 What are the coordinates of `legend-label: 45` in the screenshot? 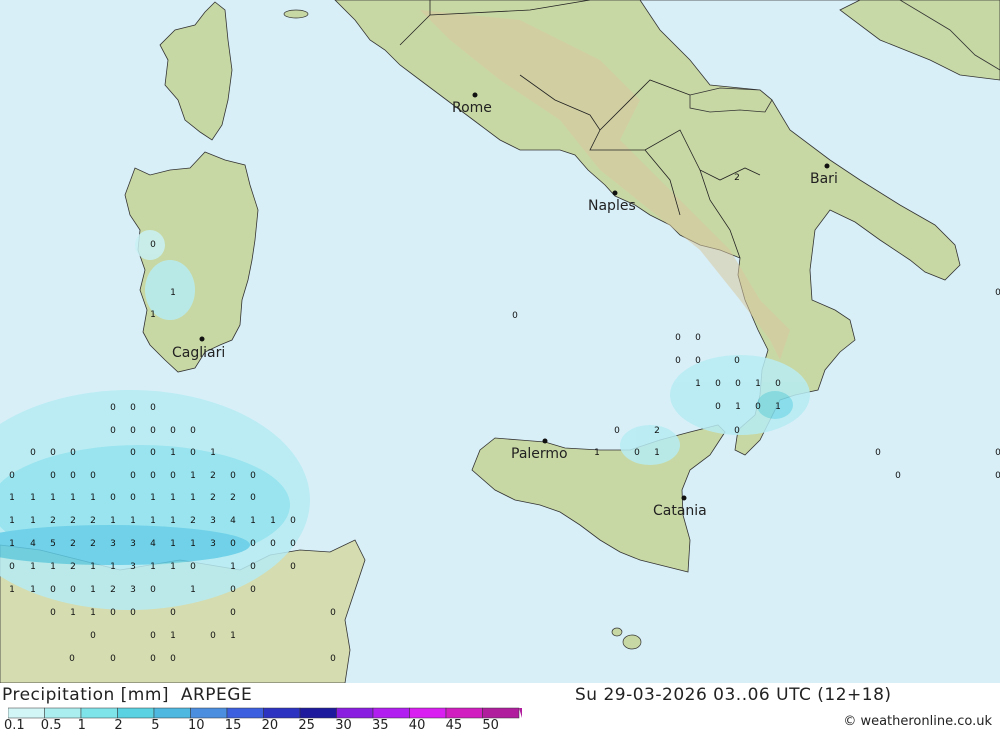 It's located at (454, 725).